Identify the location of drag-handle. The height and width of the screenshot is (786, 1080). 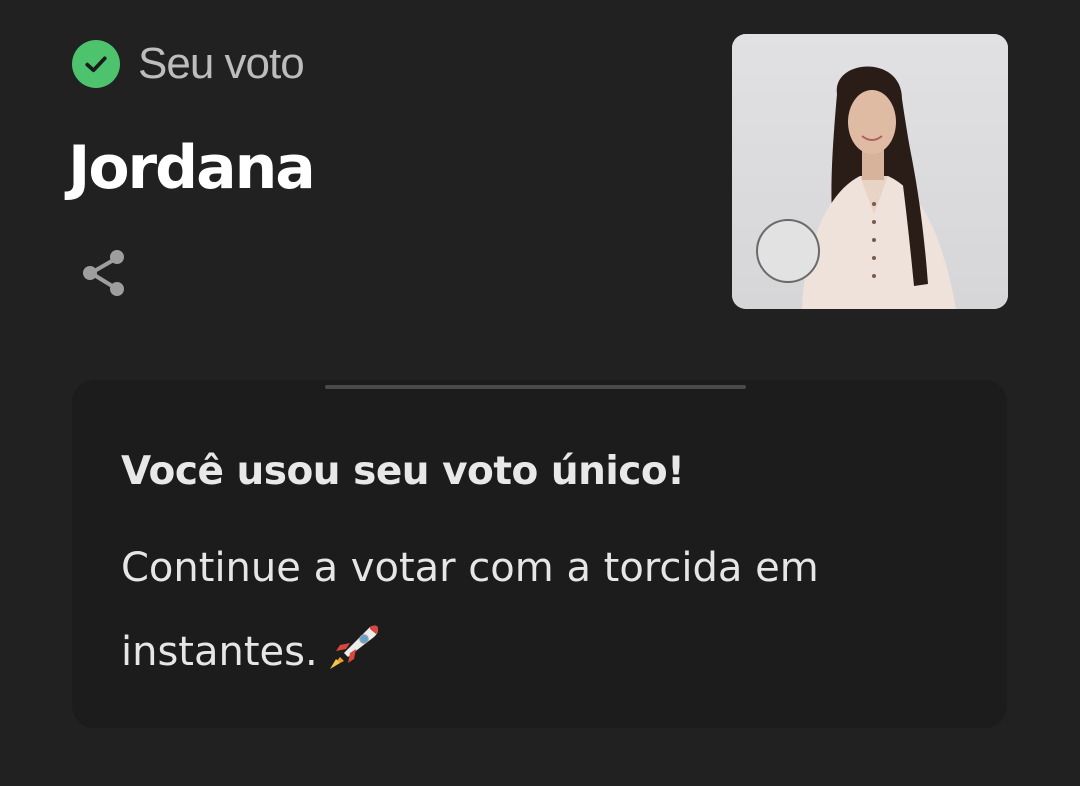
(535, 387).